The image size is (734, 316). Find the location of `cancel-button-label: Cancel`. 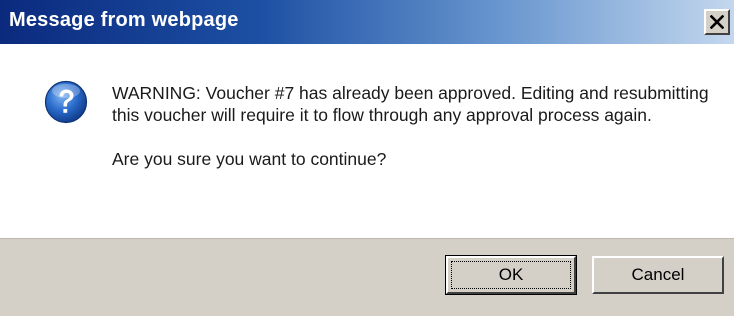

cancel-button-label: Cancel is located at coordinates (658, 274).